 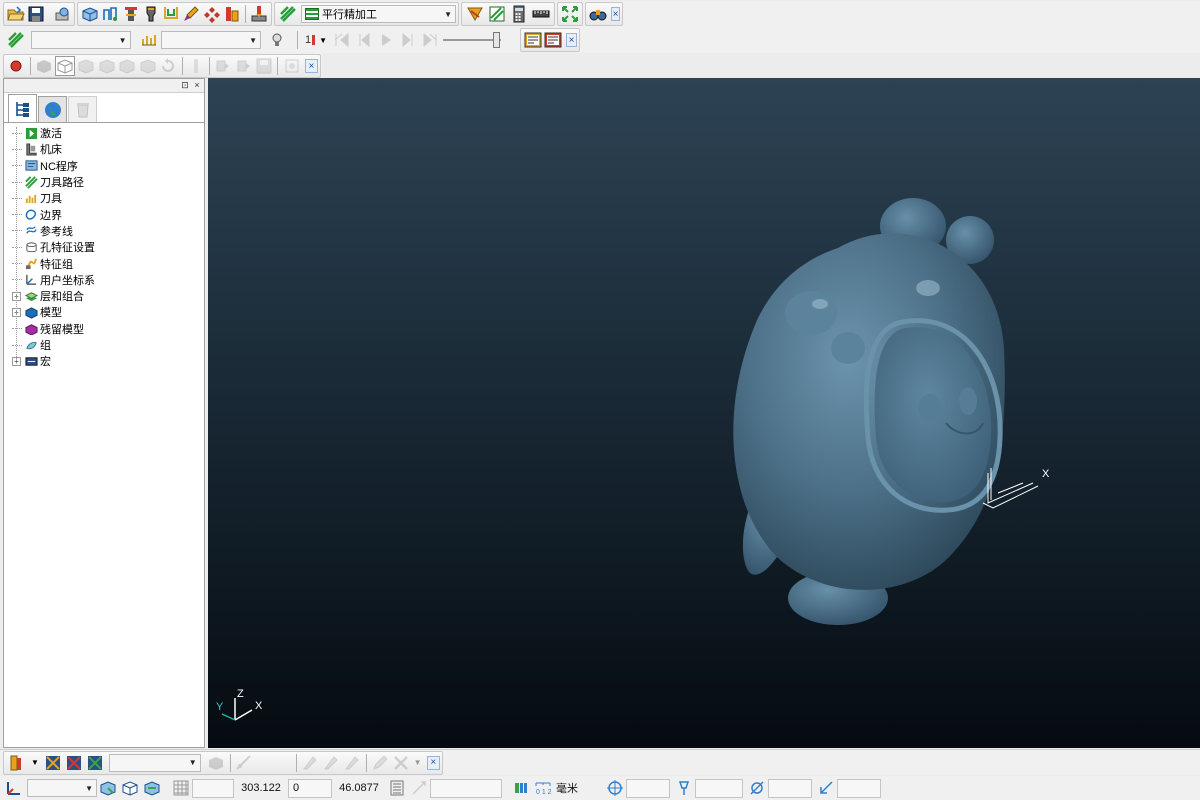 What do you see at coordinates (104, 280) in the screenshot?
I see `tree-item: 用户坐标系` at bounding box center [104, 280].